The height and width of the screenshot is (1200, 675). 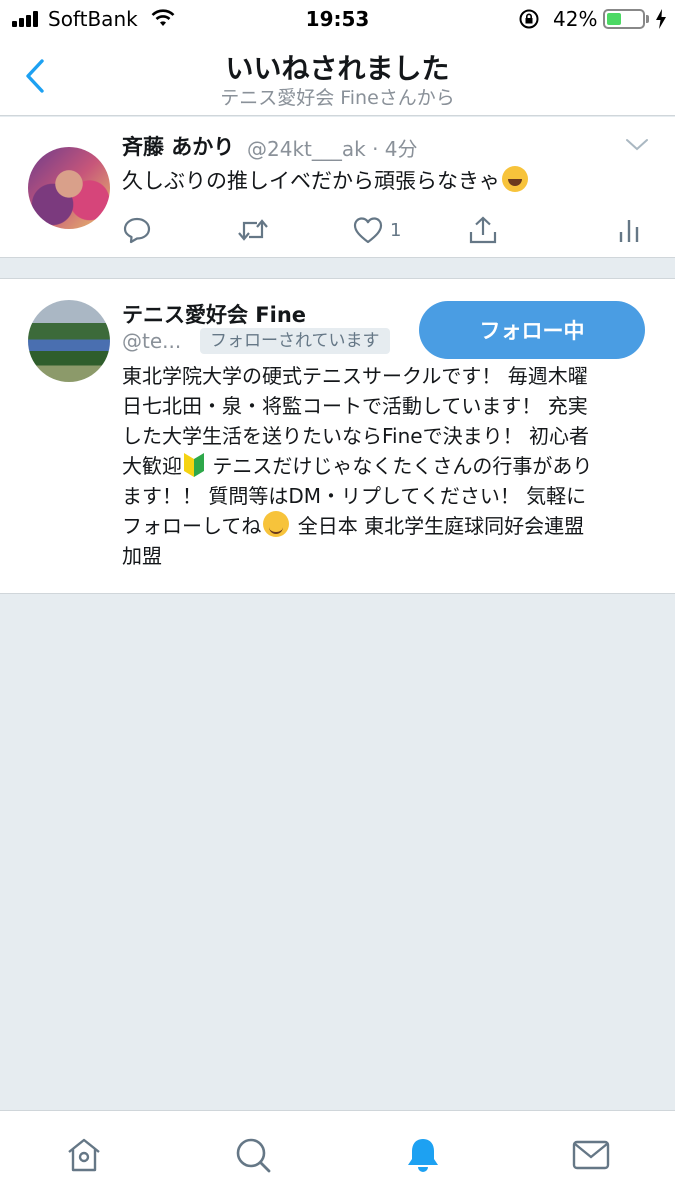 I want to click on bio-segment: 全日本 東北学生庭球同好会連盟, so click(x=441, y=526).